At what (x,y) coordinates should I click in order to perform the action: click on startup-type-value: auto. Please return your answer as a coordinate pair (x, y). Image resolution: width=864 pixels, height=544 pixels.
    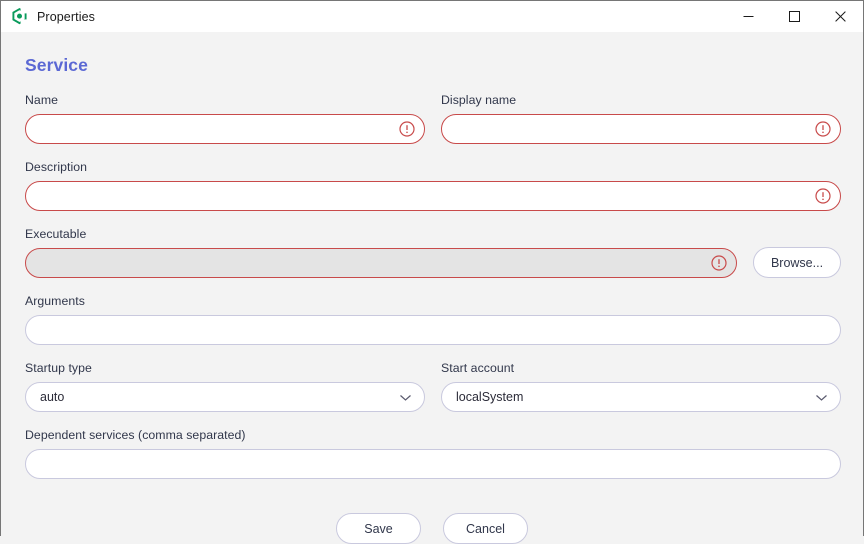
    Looking at the image, I should click on (52, 397).